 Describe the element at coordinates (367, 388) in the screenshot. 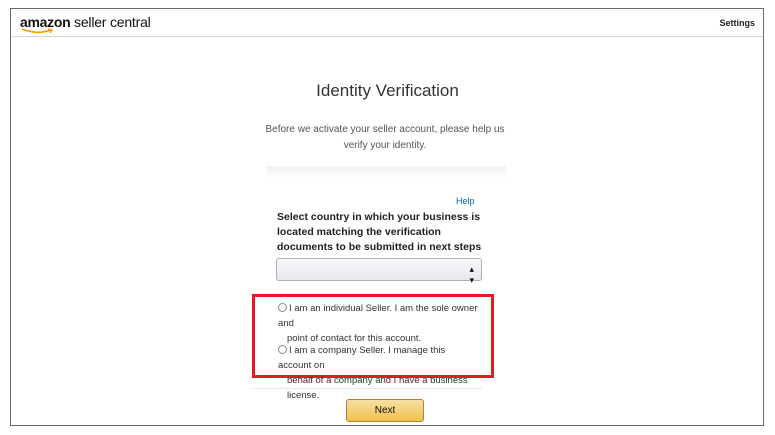

I see `form-divider` at that location.